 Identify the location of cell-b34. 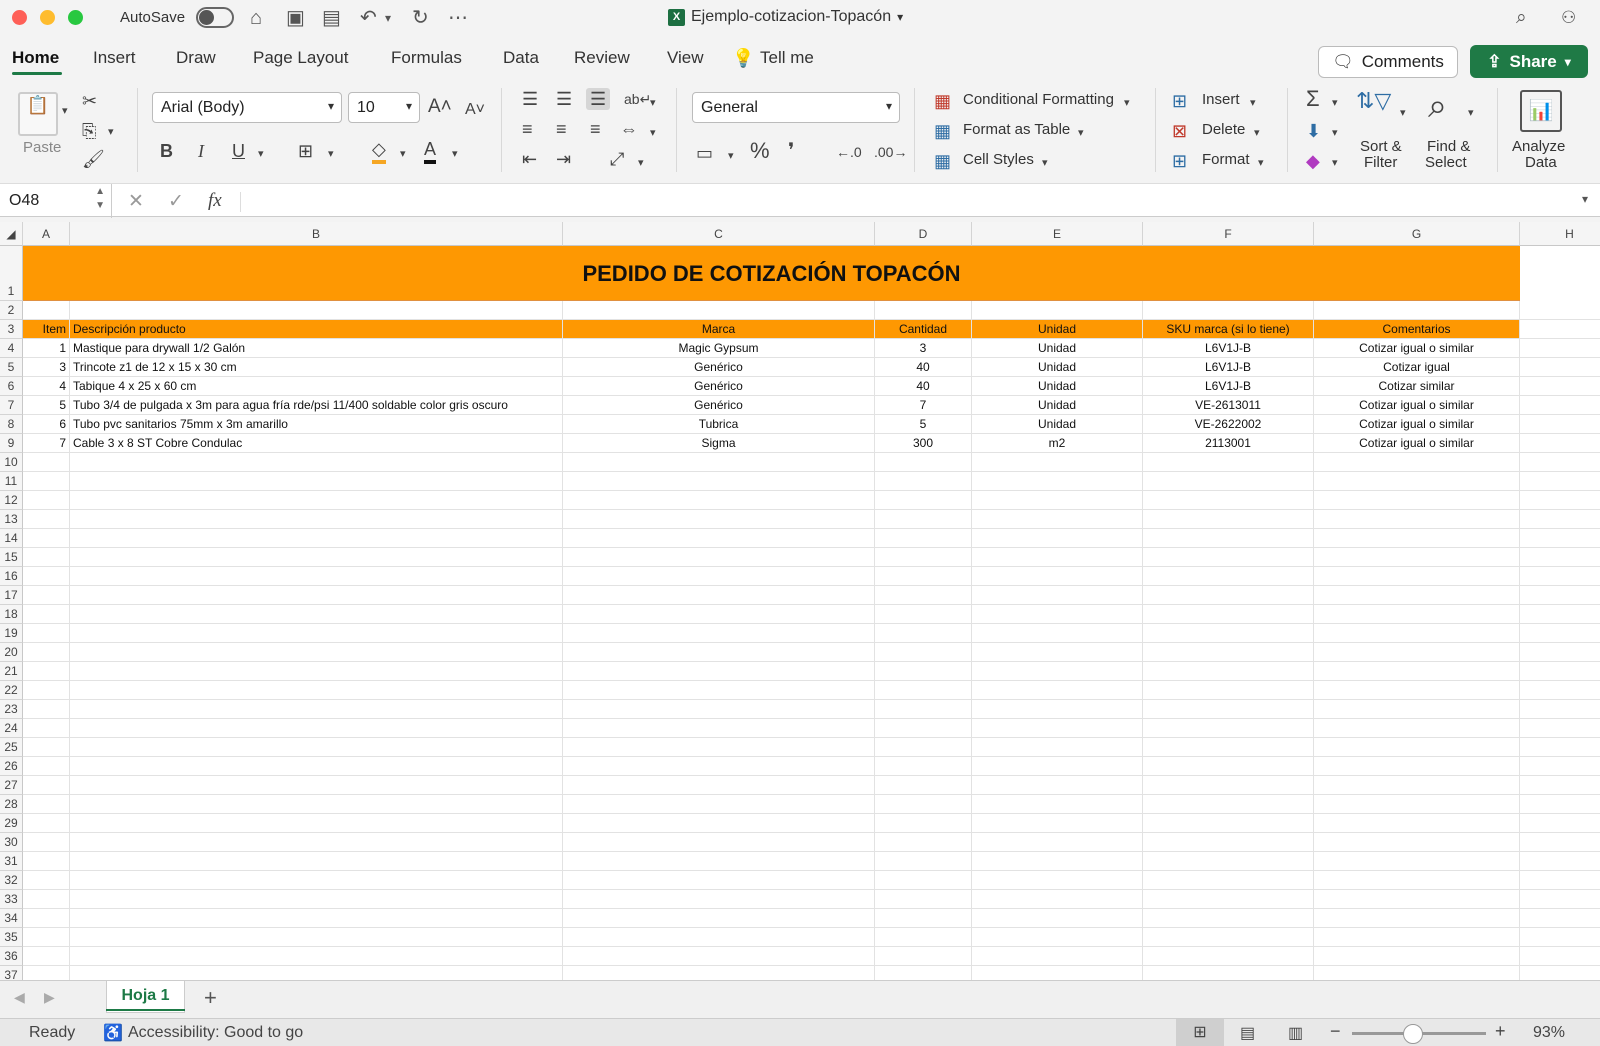
(316, 918).